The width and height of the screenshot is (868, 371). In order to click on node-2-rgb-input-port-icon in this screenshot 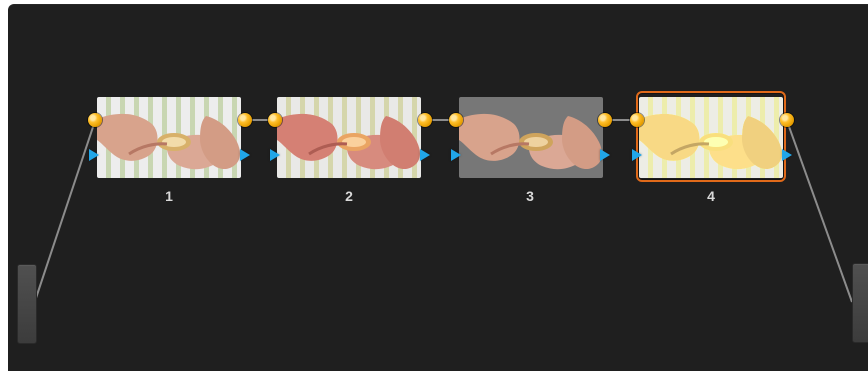, I will do `click(275, 120)`.